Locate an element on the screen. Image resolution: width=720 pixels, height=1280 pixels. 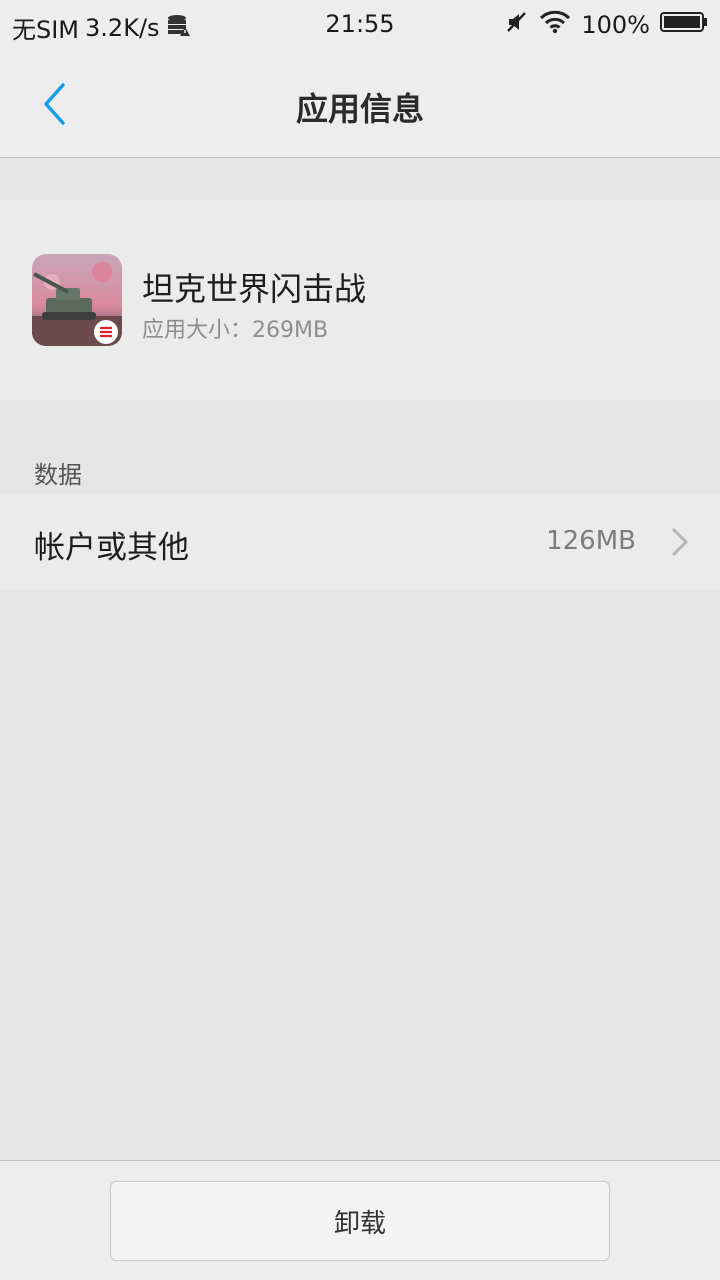
mute-icon is located at coordinates (517, 25).